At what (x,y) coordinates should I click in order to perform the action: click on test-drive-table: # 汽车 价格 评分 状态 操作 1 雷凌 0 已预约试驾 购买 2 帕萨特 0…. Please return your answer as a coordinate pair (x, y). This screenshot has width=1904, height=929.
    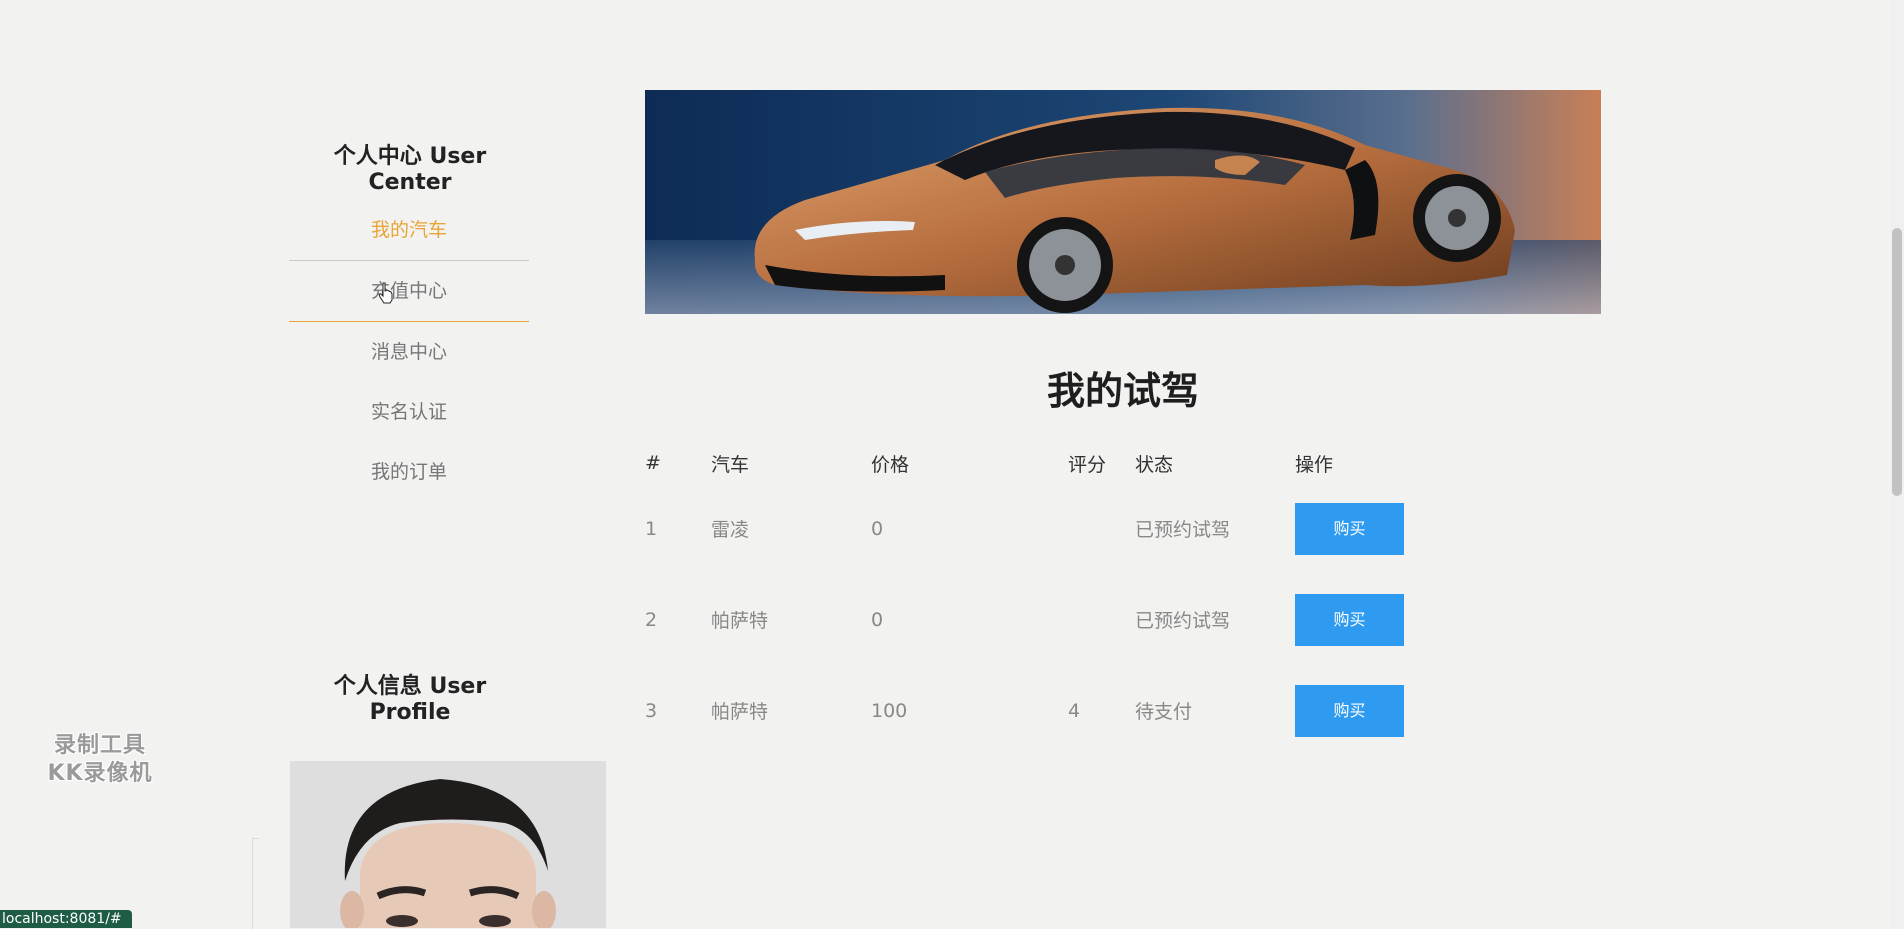
    Looking at the image, I should click on (1040, 599).